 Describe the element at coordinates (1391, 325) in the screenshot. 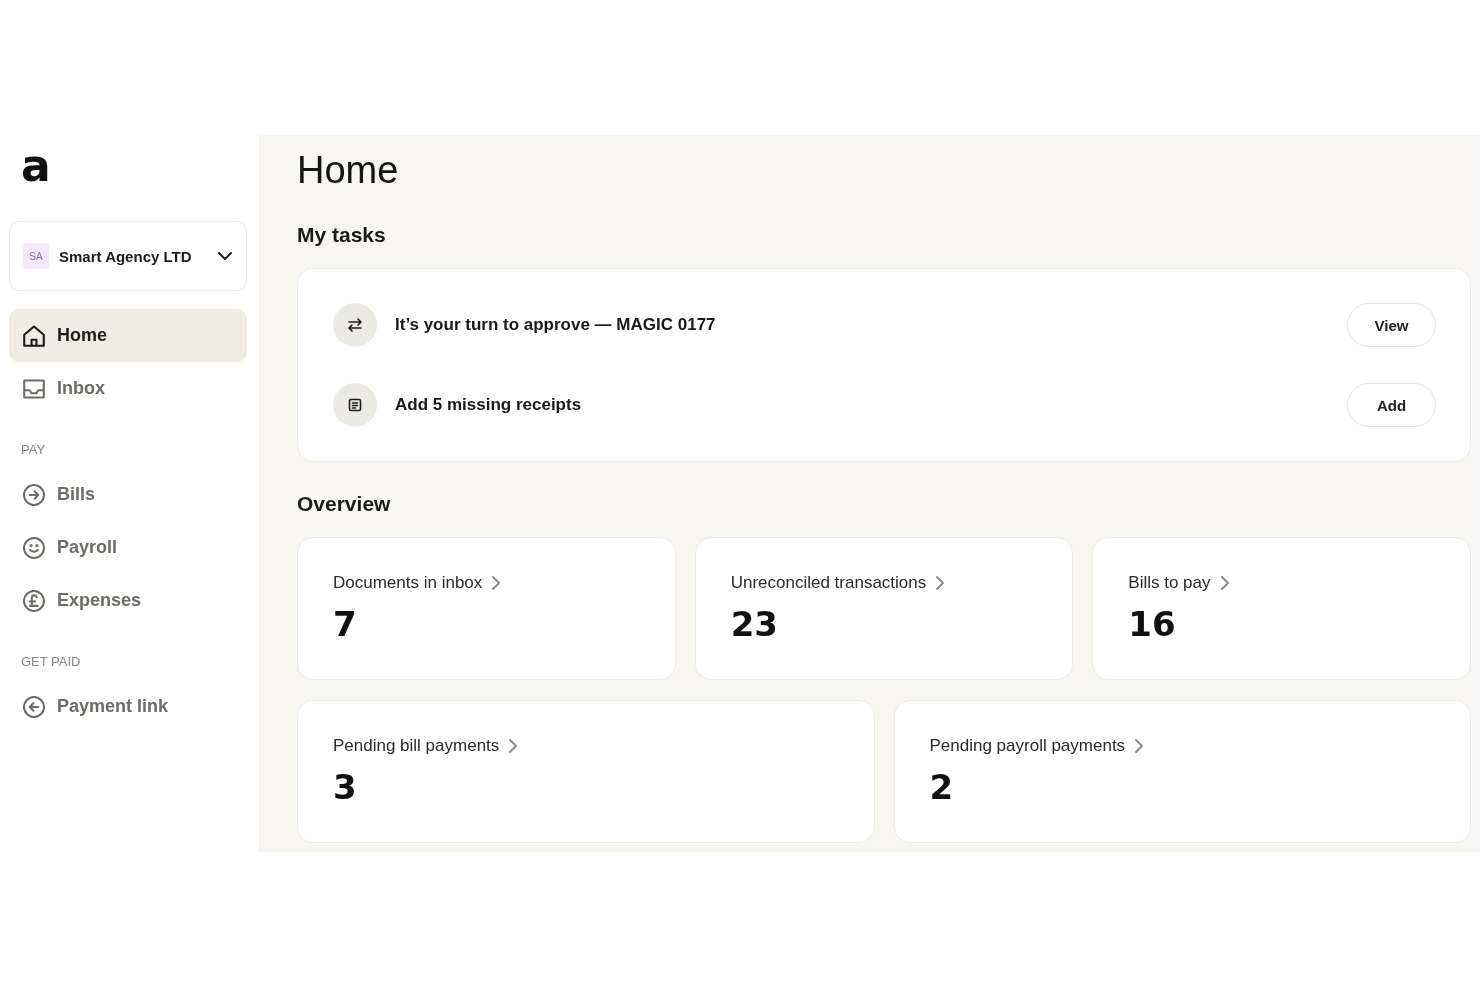

I see `task-action-button: View` at that location.